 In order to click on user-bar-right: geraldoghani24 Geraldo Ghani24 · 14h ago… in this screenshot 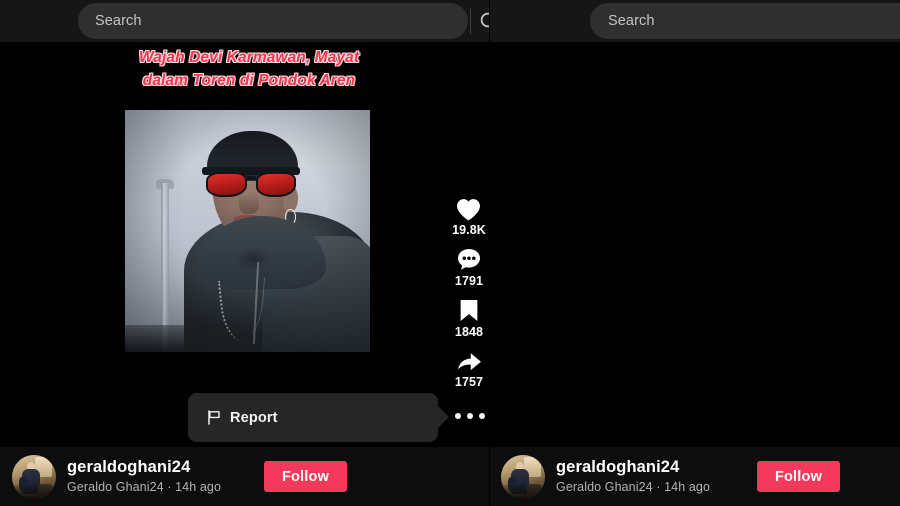, I will do `click(695, 476)`.